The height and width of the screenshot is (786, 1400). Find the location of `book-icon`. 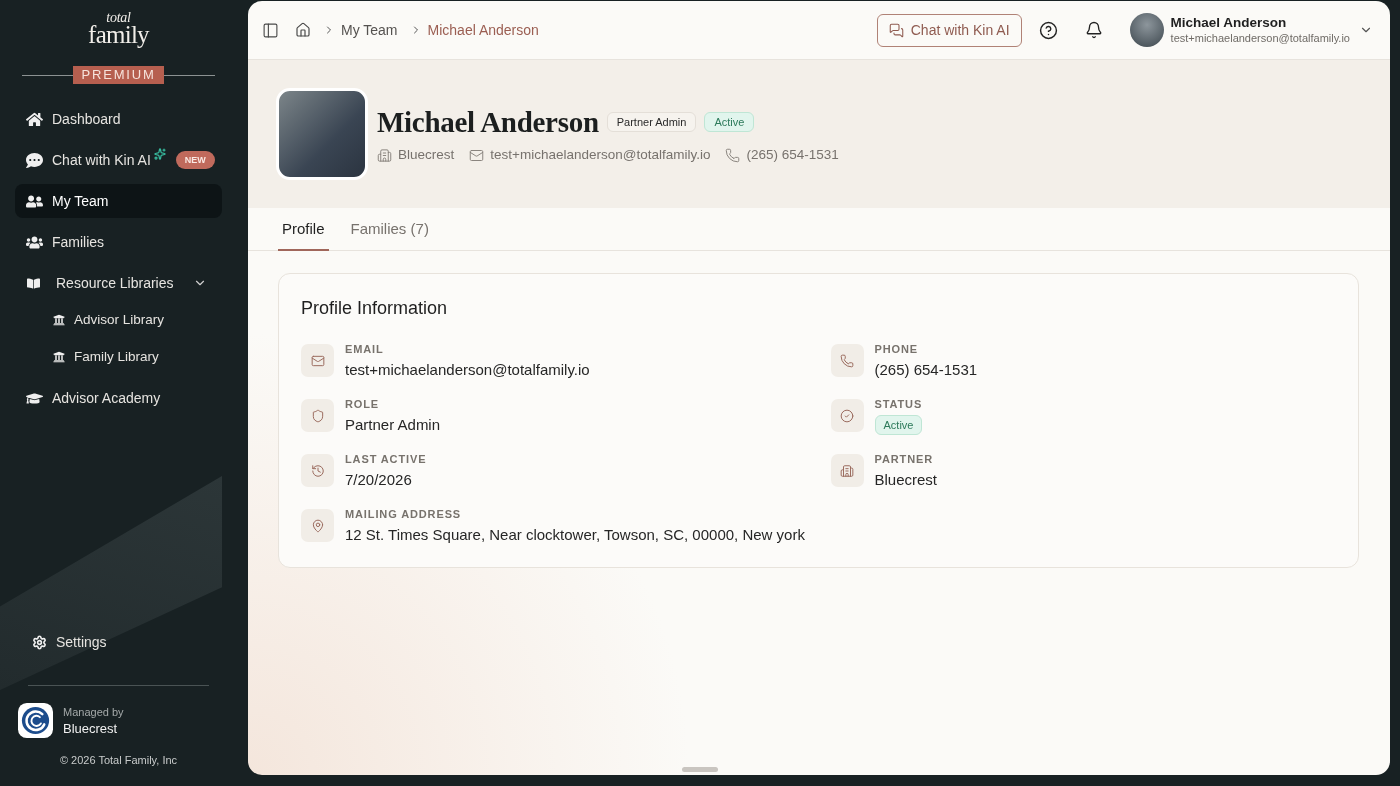

book-icon is located at coordinates (33, 283).